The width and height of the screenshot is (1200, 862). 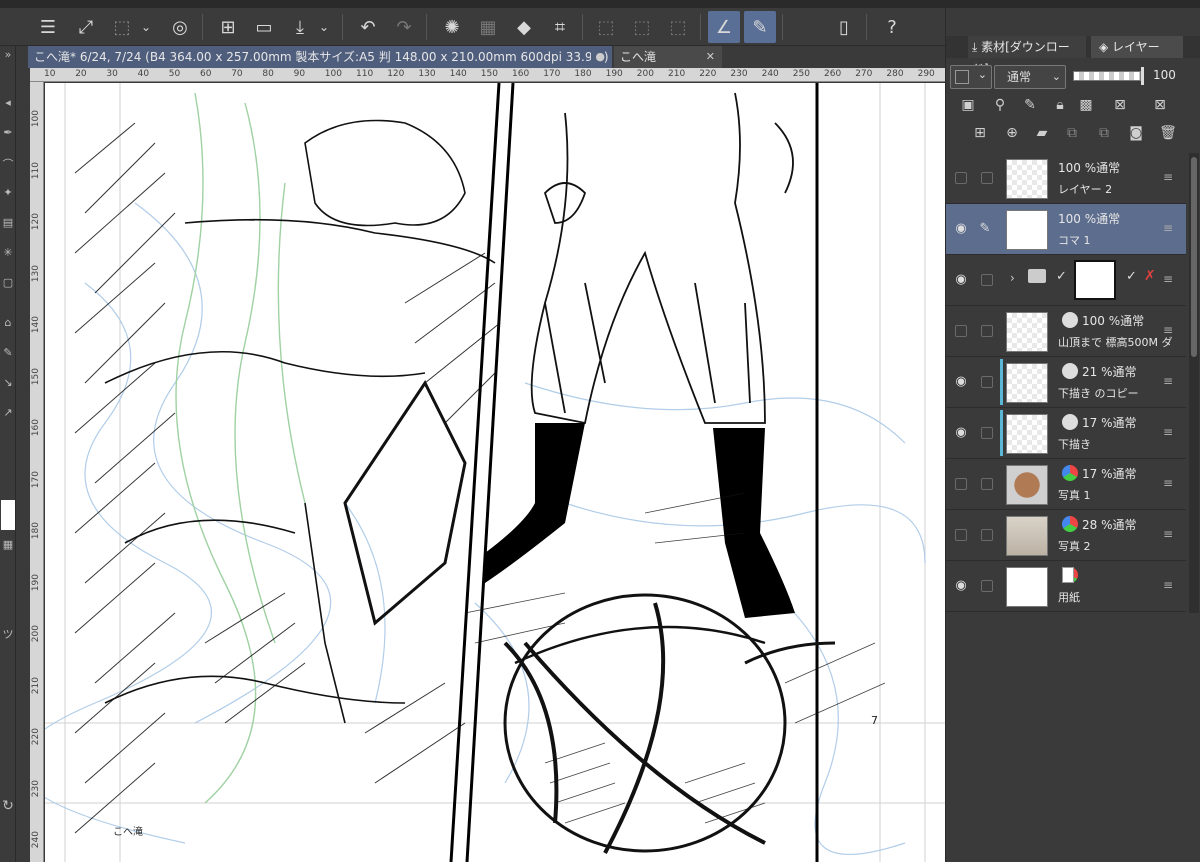 What do you see at coordinates (844, 27) in the screenshot?
I see `smartphone-icon: ▯` at bounding box center [844, 27].